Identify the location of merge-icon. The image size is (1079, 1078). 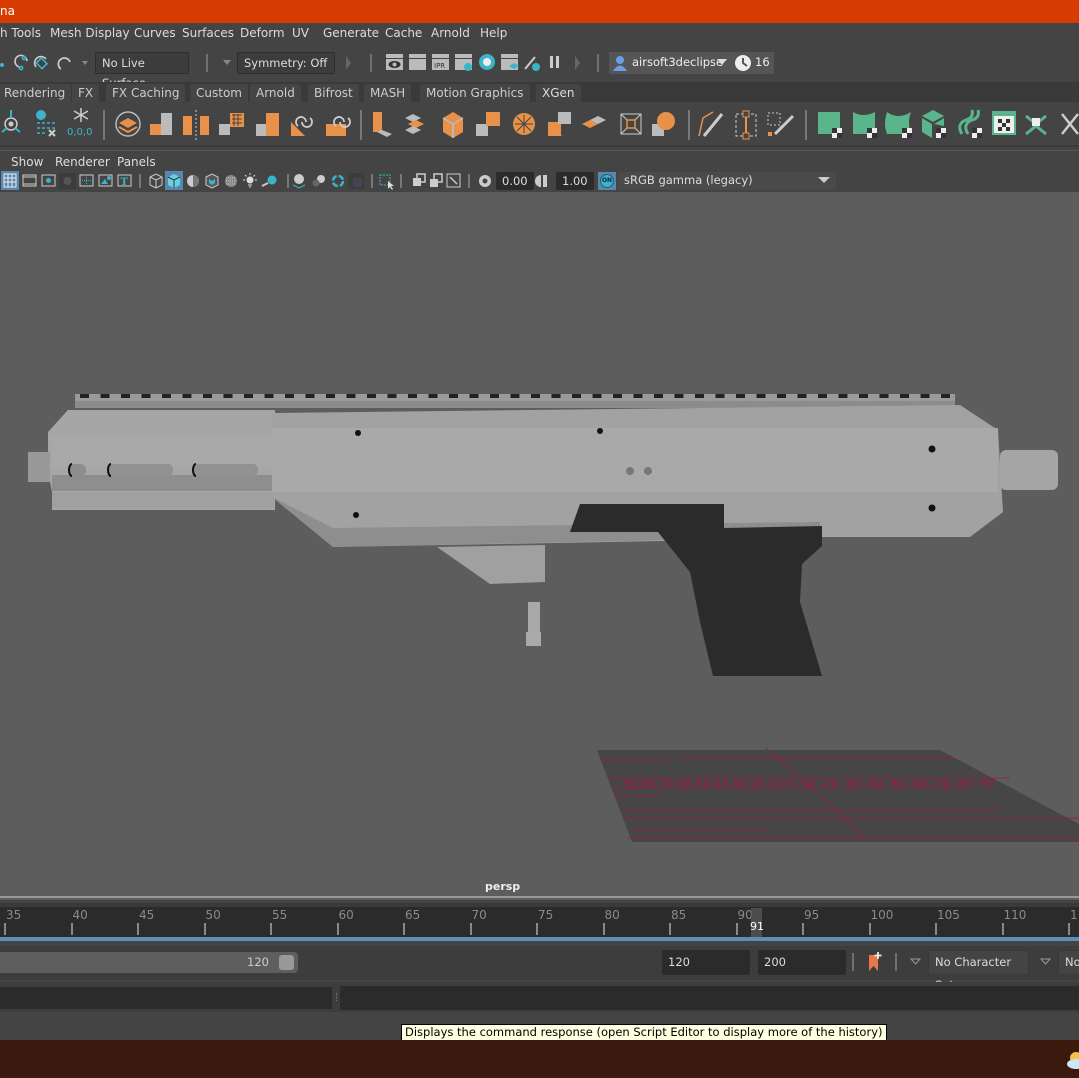
(631, 124).